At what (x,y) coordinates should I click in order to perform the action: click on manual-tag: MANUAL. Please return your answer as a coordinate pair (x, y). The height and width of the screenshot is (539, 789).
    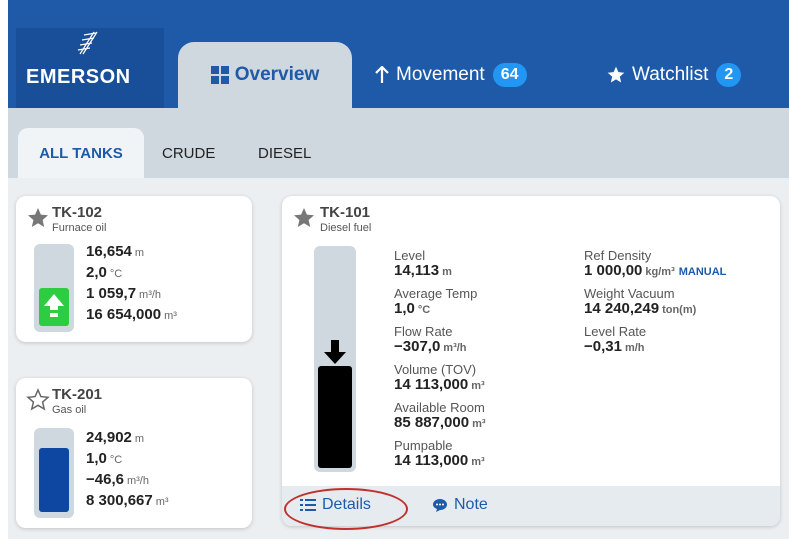
    Looking at the image, I should click on (702, 272).